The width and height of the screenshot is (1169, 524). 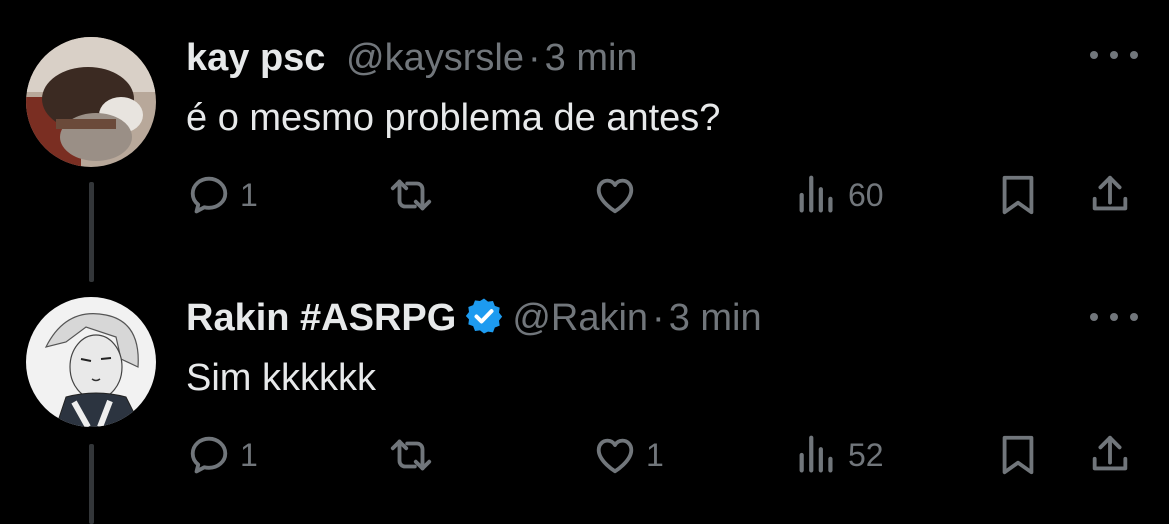 I want to click on username-handle: @kaysrsle, so click(x=435, y=58).